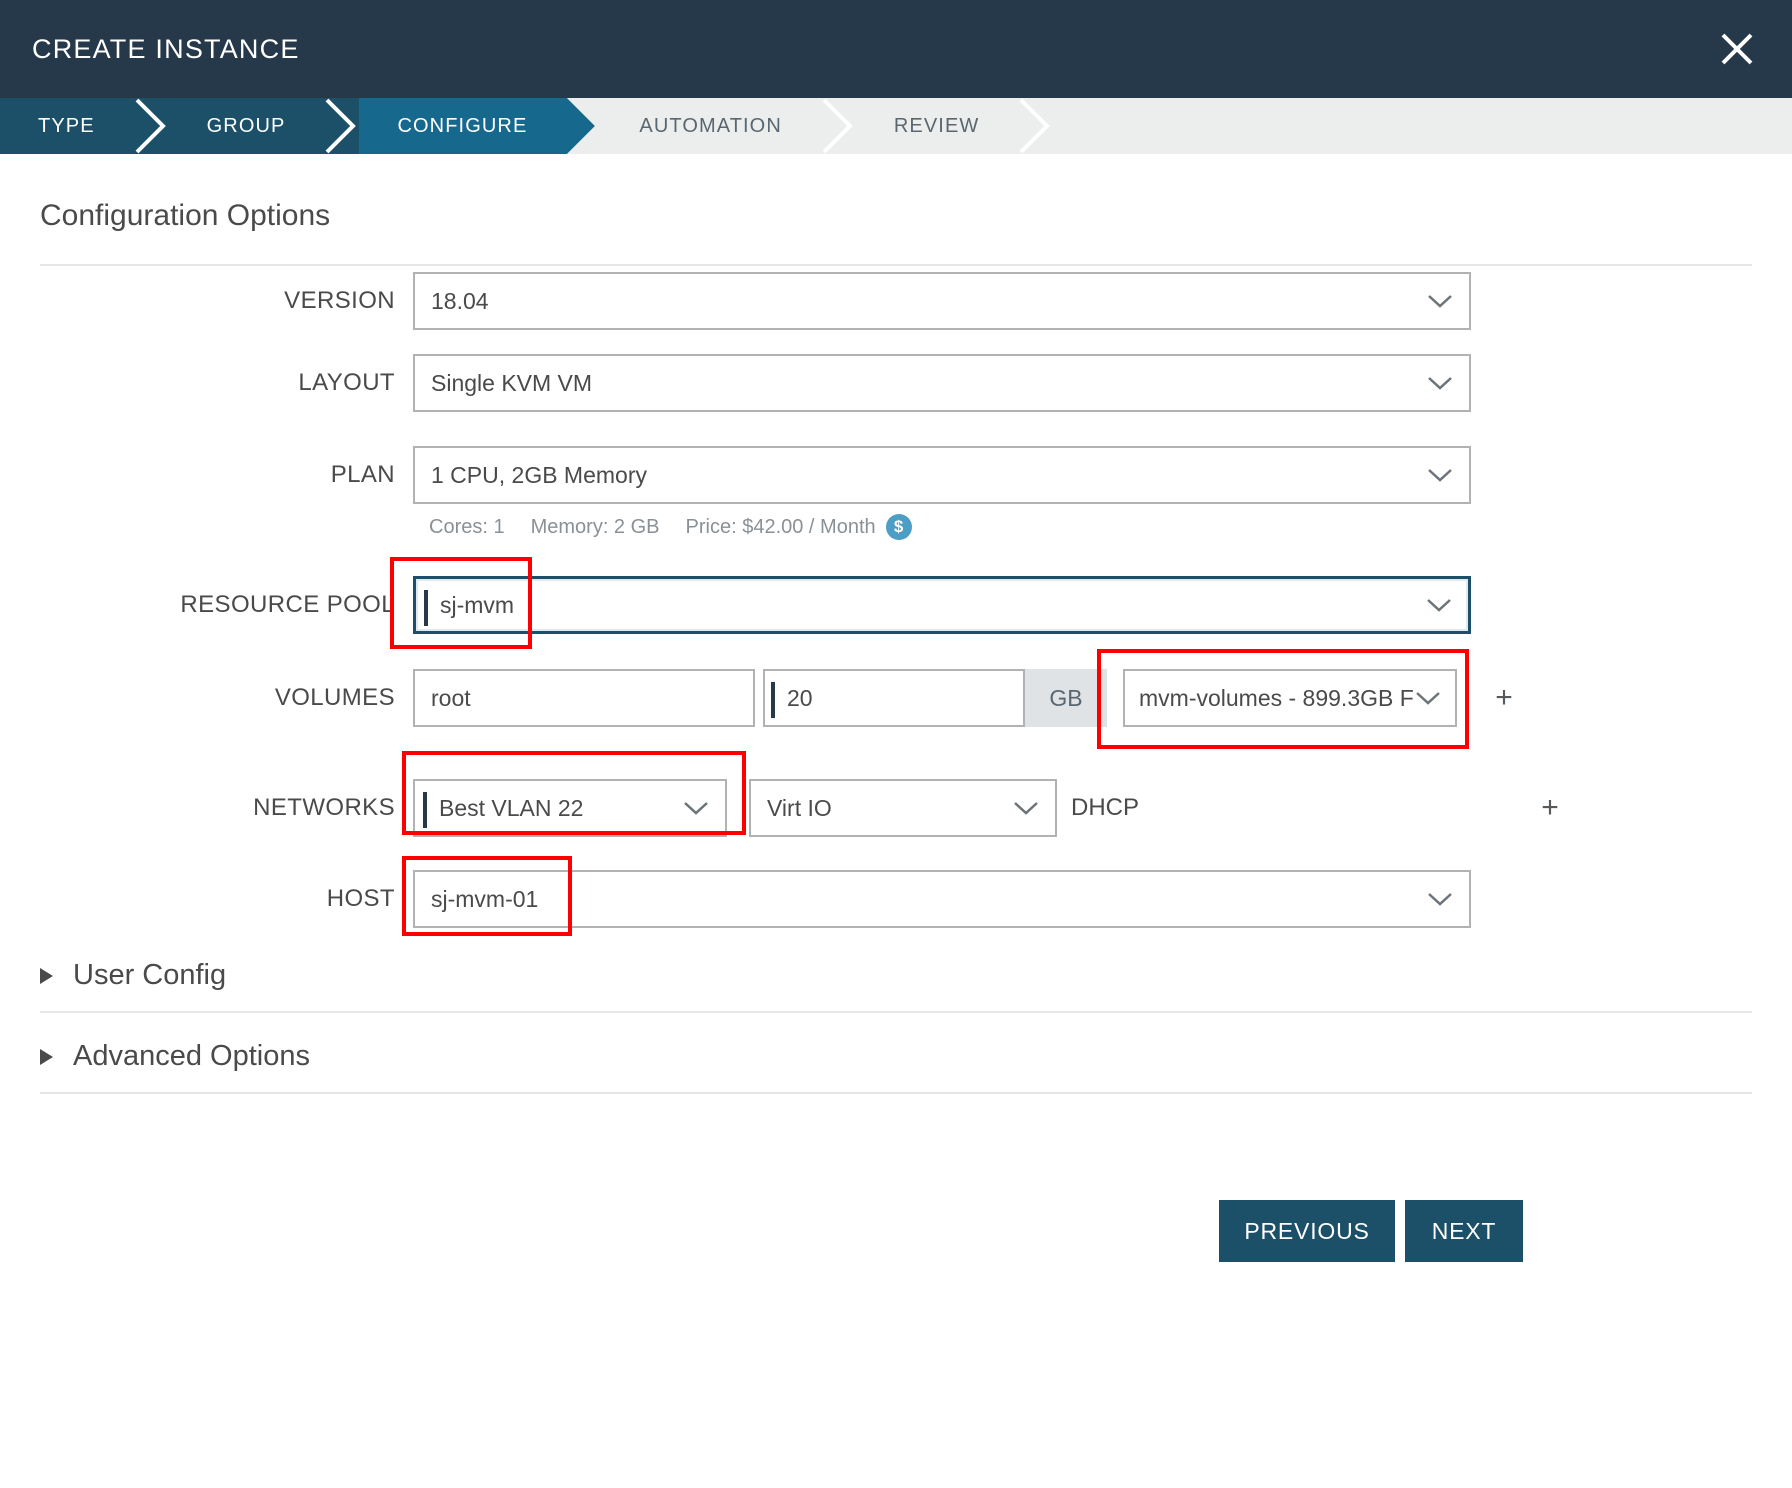 The height and width of the screenshot is (1488, 1792). I want to click on volume-datastore-select: mvm-volumes - 899.3GB F, so click(1290, 698).